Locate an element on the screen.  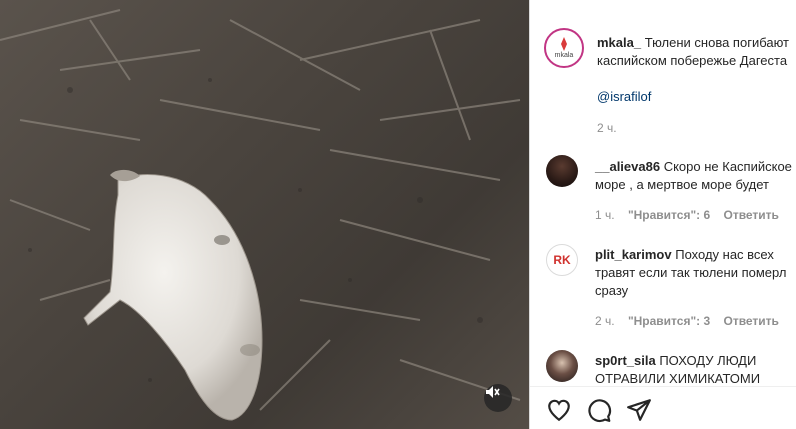
comment-text-2: травят если так тюлени померл is located at coordinates (691, 272).